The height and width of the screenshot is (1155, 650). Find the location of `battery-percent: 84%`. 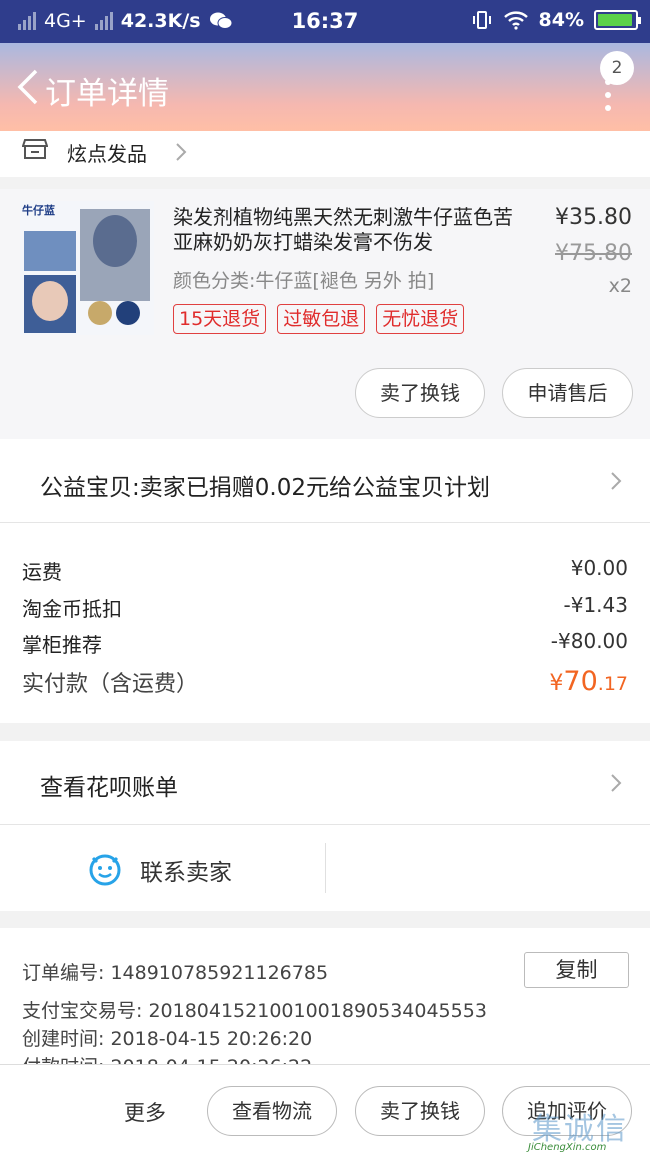

battery-percent: 84% is located at coordinates (561, 20).